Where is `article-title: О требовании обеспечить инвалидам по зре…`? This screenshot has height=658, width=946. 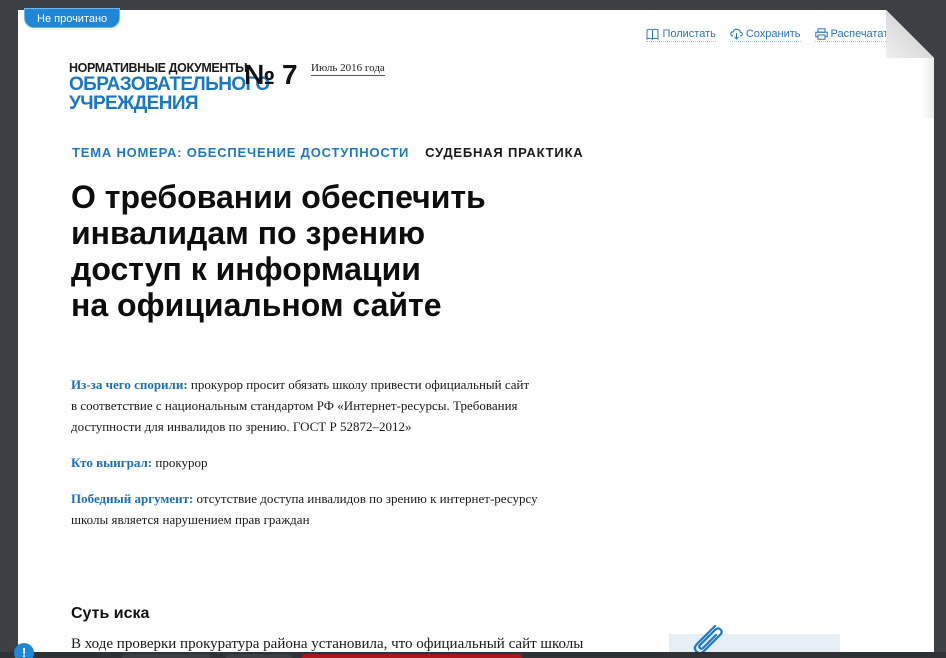
article-title: О требовании обеспечить инвалидам по зре… is located at coordinates (351, 251).